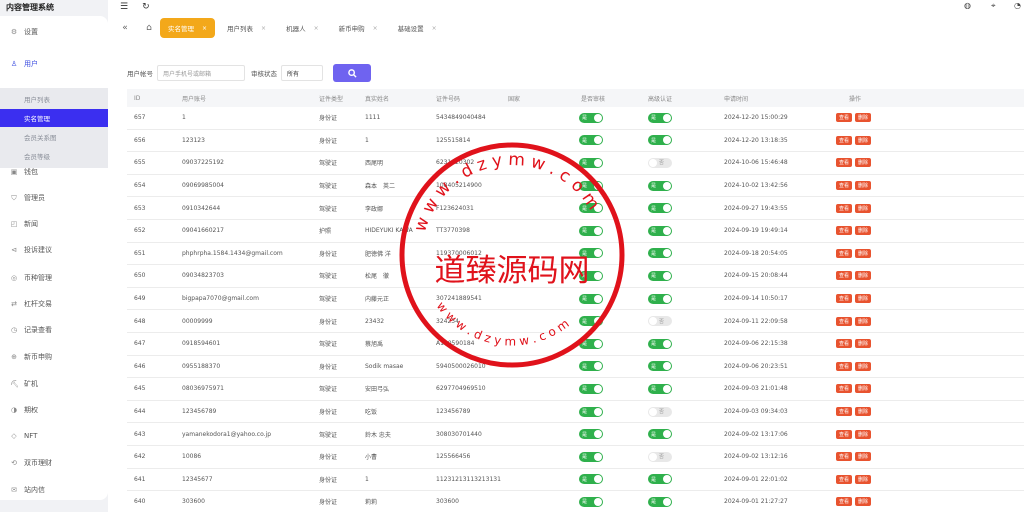 This screenshot has height=512, width=1024. What do you see at coordinates (417, 28) in the screenshot?
I see `tab-5: 基础设置 ×` at bounding box center [417, 28].